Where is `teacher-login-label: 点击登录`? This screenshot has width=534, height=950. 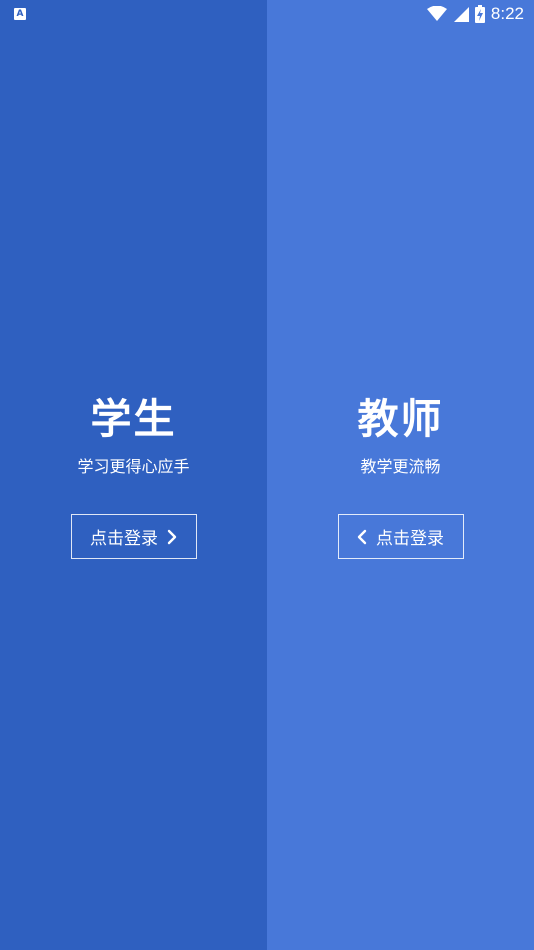
teacher-login-label: 点击登录 is located at coordinates (410, 539).